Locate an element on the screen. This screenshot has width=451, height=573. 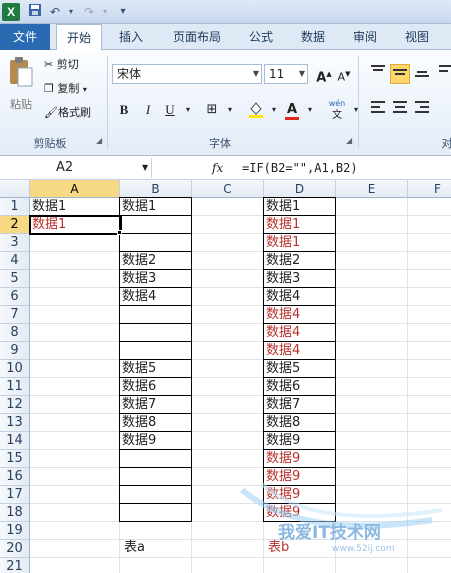
row-header-6: 6 is located at coordinates (15, 297).